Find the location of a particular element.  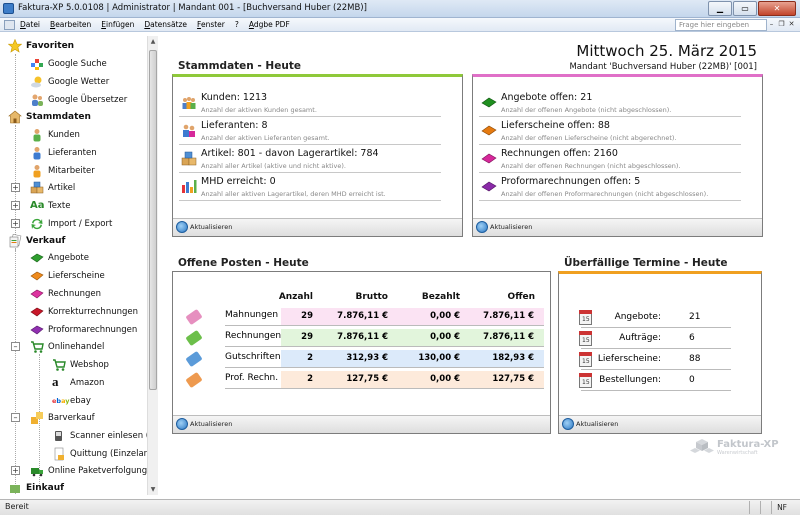

nav-item-artikel: Artikel is located at coordinates (52, 188).